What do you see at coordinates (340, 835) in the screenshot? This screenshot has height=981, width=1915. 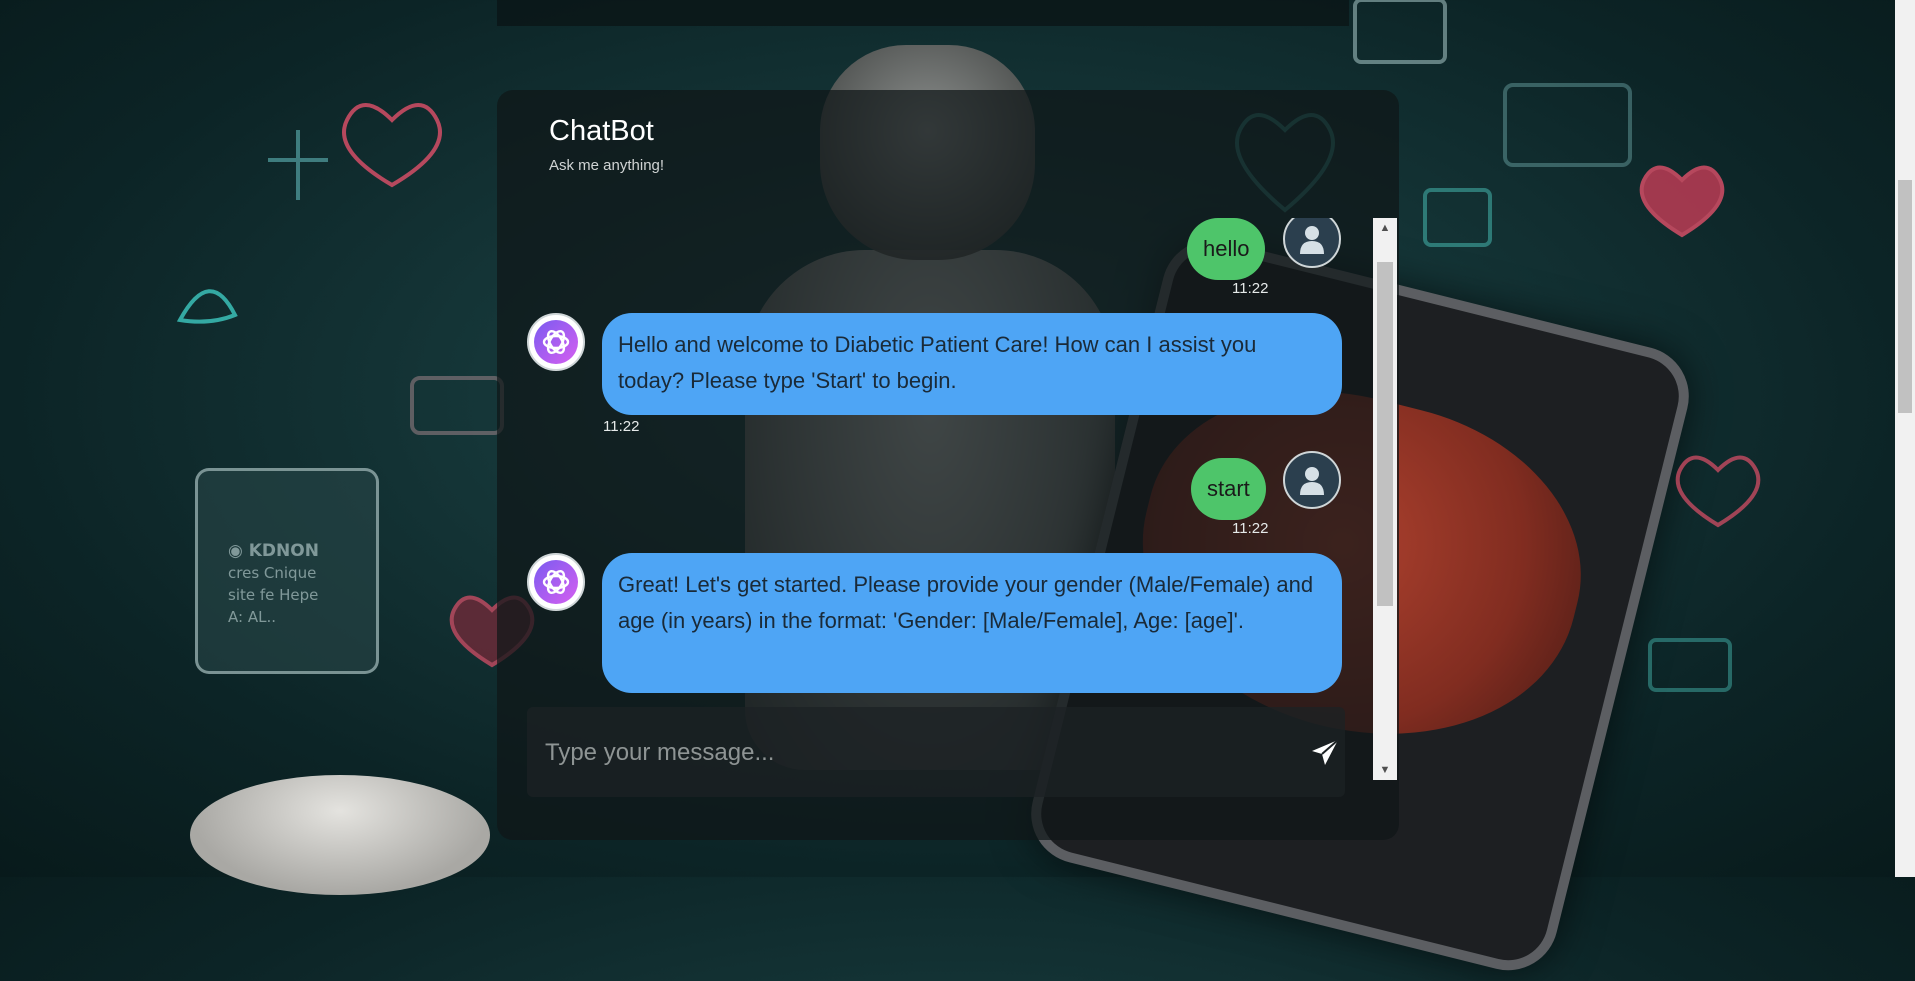 I see `background-device` at bounding box center [340, 835].